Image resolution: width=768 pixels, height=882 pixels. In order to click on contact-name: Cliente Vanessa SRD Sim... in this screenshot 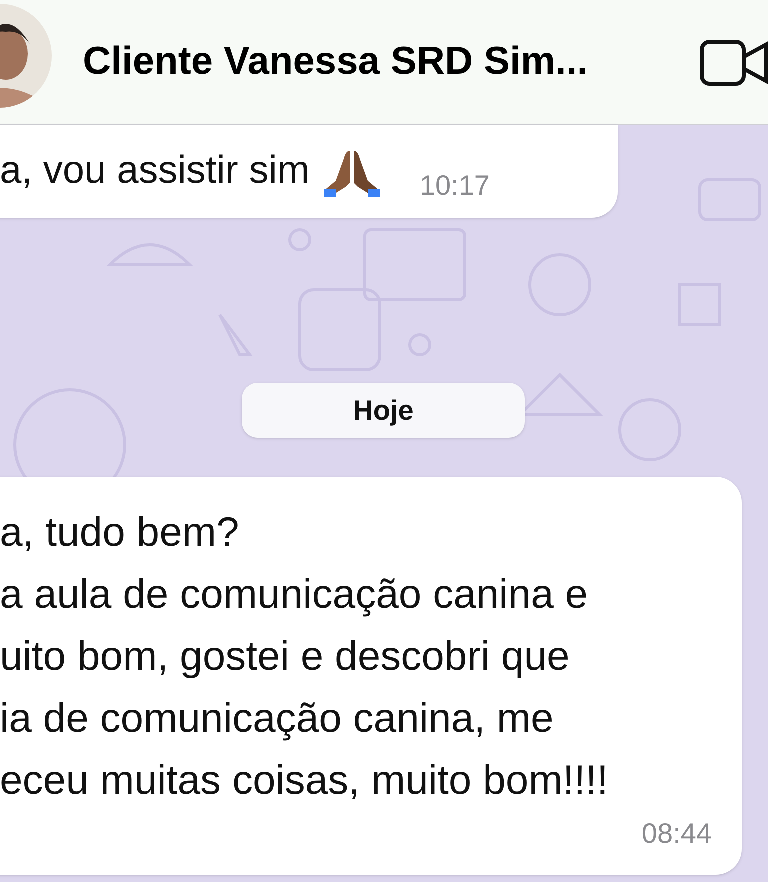, I will do `click(335, 62)`.